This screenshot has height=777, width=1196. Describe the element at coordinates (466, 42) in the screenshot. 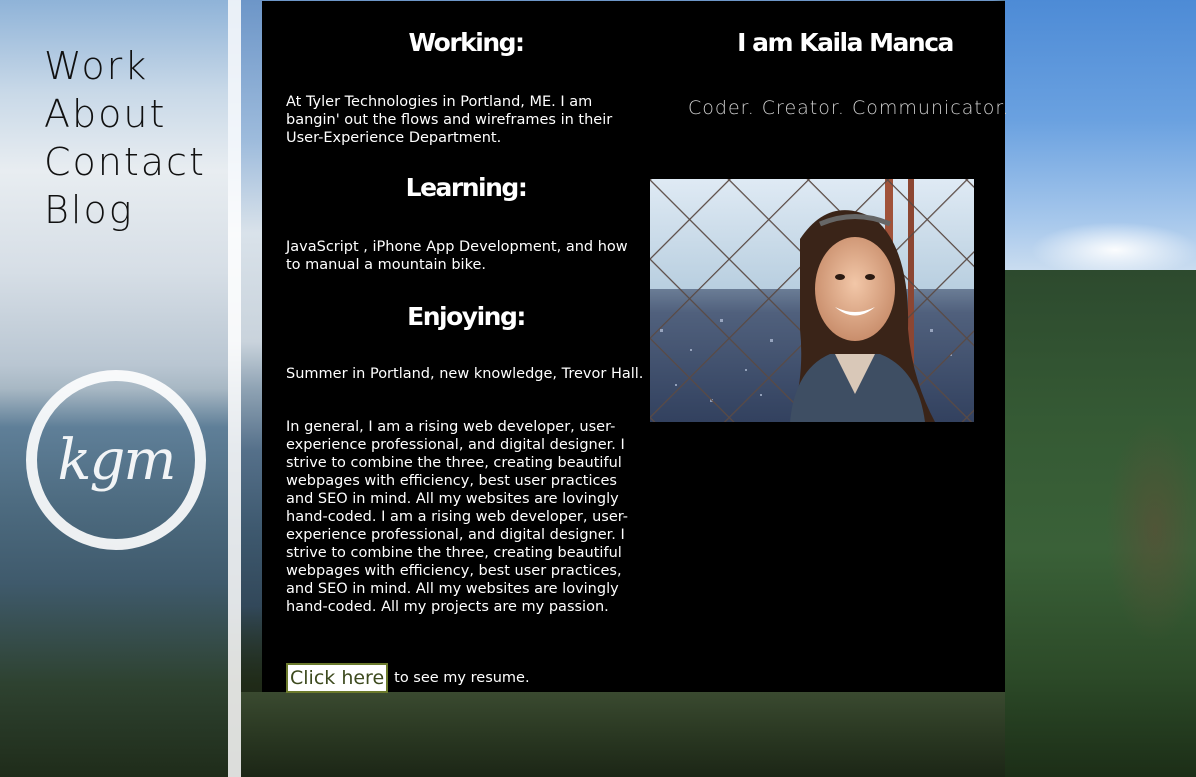

I see `heading-working: Working:` at that location.